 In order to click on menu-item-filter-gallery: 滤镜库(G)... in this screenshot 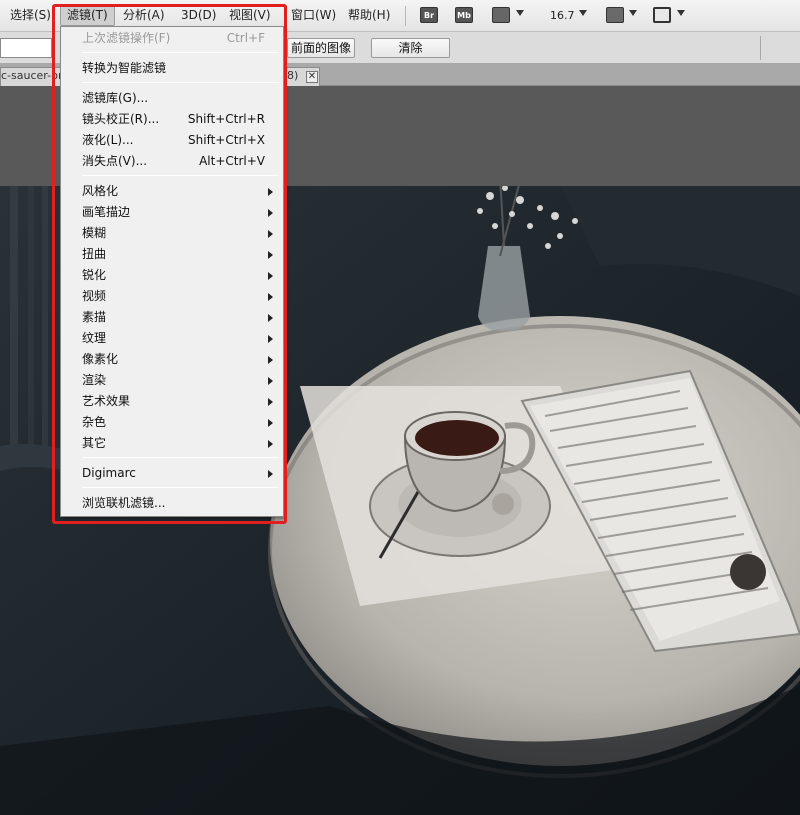, I will do `click(172, 98)`.